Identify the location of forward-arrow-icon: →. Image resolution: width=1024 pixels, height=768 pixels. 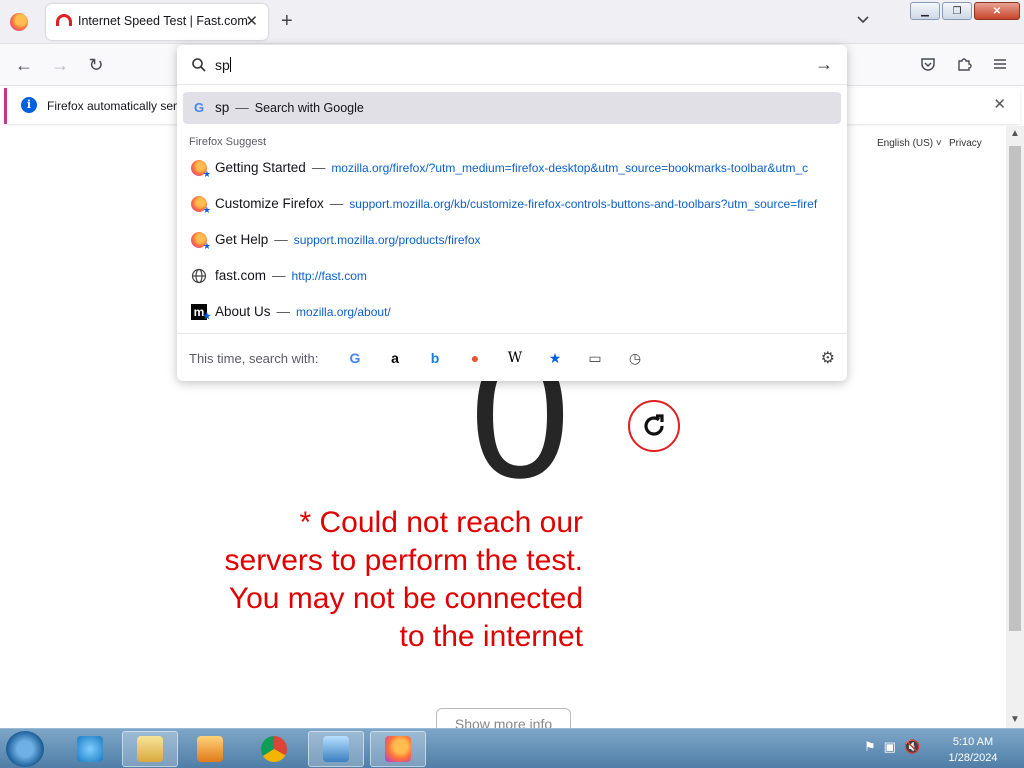
(60, 65).